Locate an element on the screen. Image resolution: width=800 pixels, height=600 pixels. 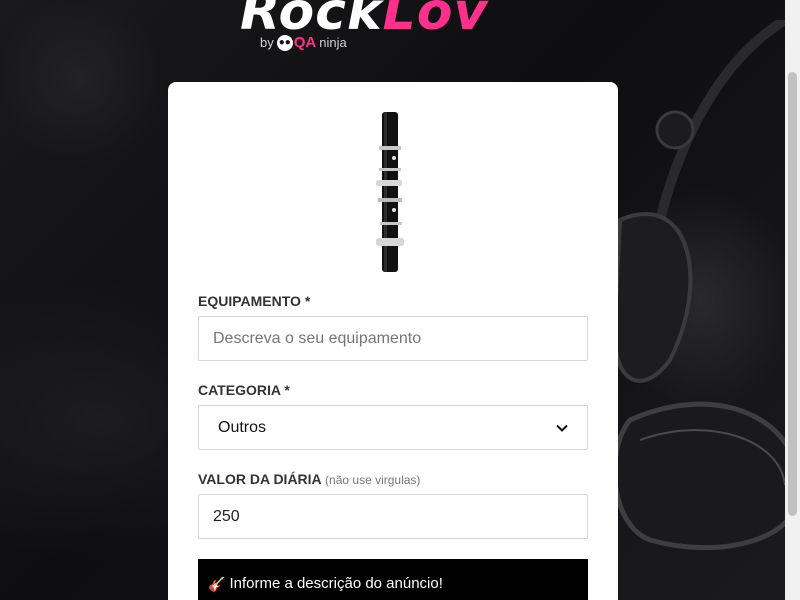
categoria-selected-value: Outros is located at coordinates (242, 427).